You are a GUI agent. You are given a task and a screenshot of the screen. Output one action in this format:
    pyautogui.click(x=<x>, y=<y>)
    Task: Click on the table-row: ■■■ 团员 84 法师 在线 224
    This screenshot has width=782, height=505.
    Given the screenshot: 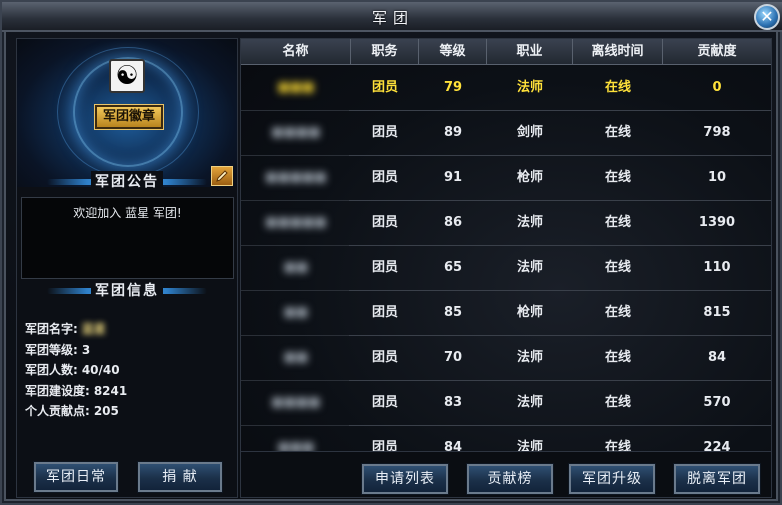 What is the action you would take?
    pyautogui.click(x=506, y=438)
    